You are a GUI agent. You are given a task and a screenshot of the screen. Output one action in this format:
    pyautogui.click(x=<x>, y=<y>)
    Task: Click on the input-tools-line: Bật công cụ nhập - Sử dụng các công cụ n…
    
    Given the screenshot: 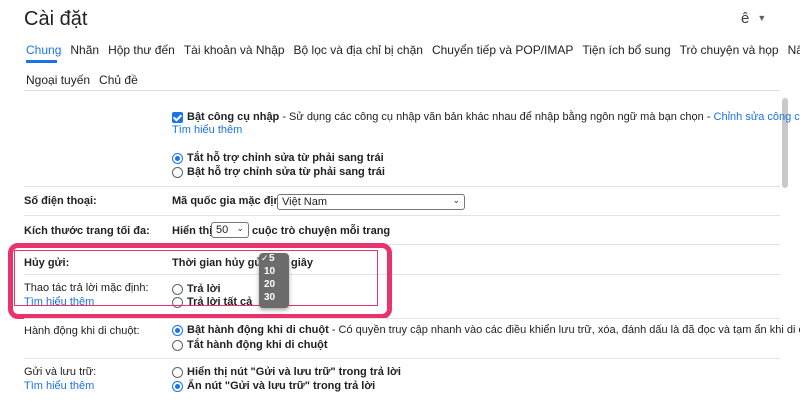 What is the action you would take?
    pyautogui.click(x=493, y=117)
    